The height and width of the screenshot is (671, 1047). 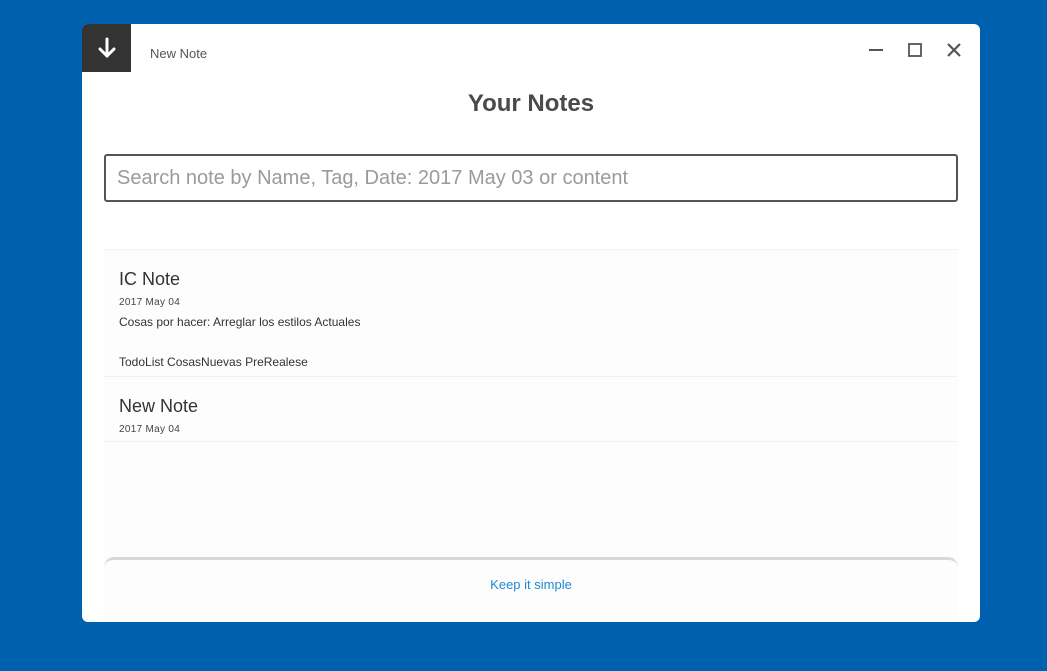 I want to click on window-title: New Note, so click(x=179, y=53).